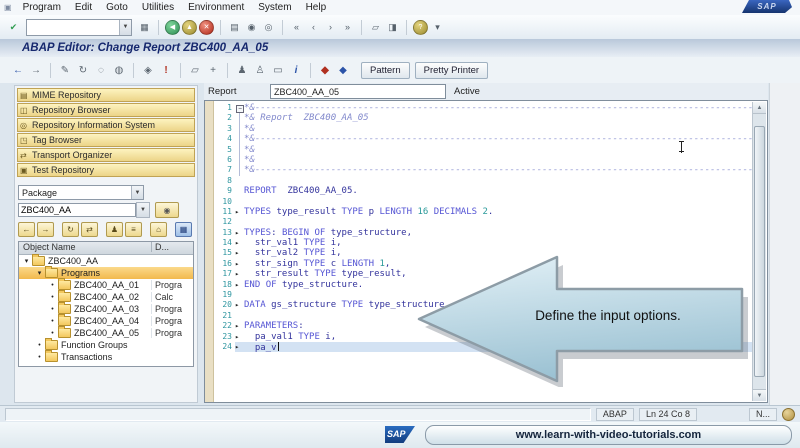 This screenshot has height=448, width=800. What do you see at coordinates (483, 337) in the screenshot?
I see `code-line: 23 ▸ pa_val1 TYPE i,` at bounding box center [483, 337].